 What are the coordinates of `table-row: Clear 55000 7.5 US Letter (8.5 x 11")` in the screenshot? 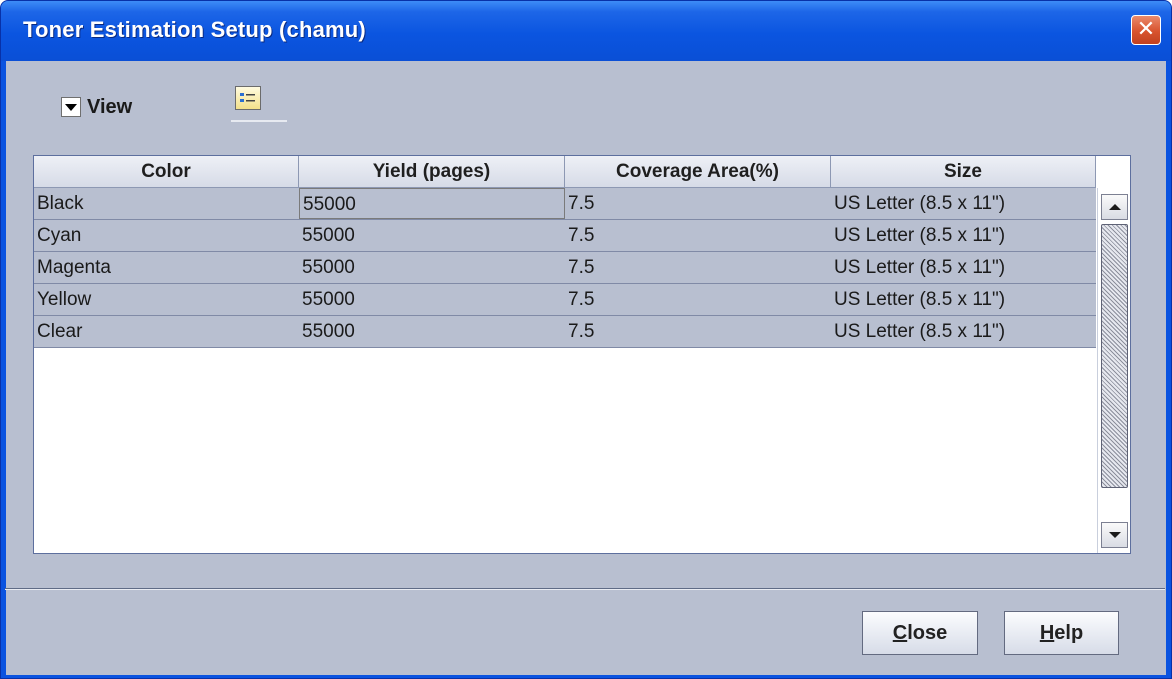 It's located at (565, 332).